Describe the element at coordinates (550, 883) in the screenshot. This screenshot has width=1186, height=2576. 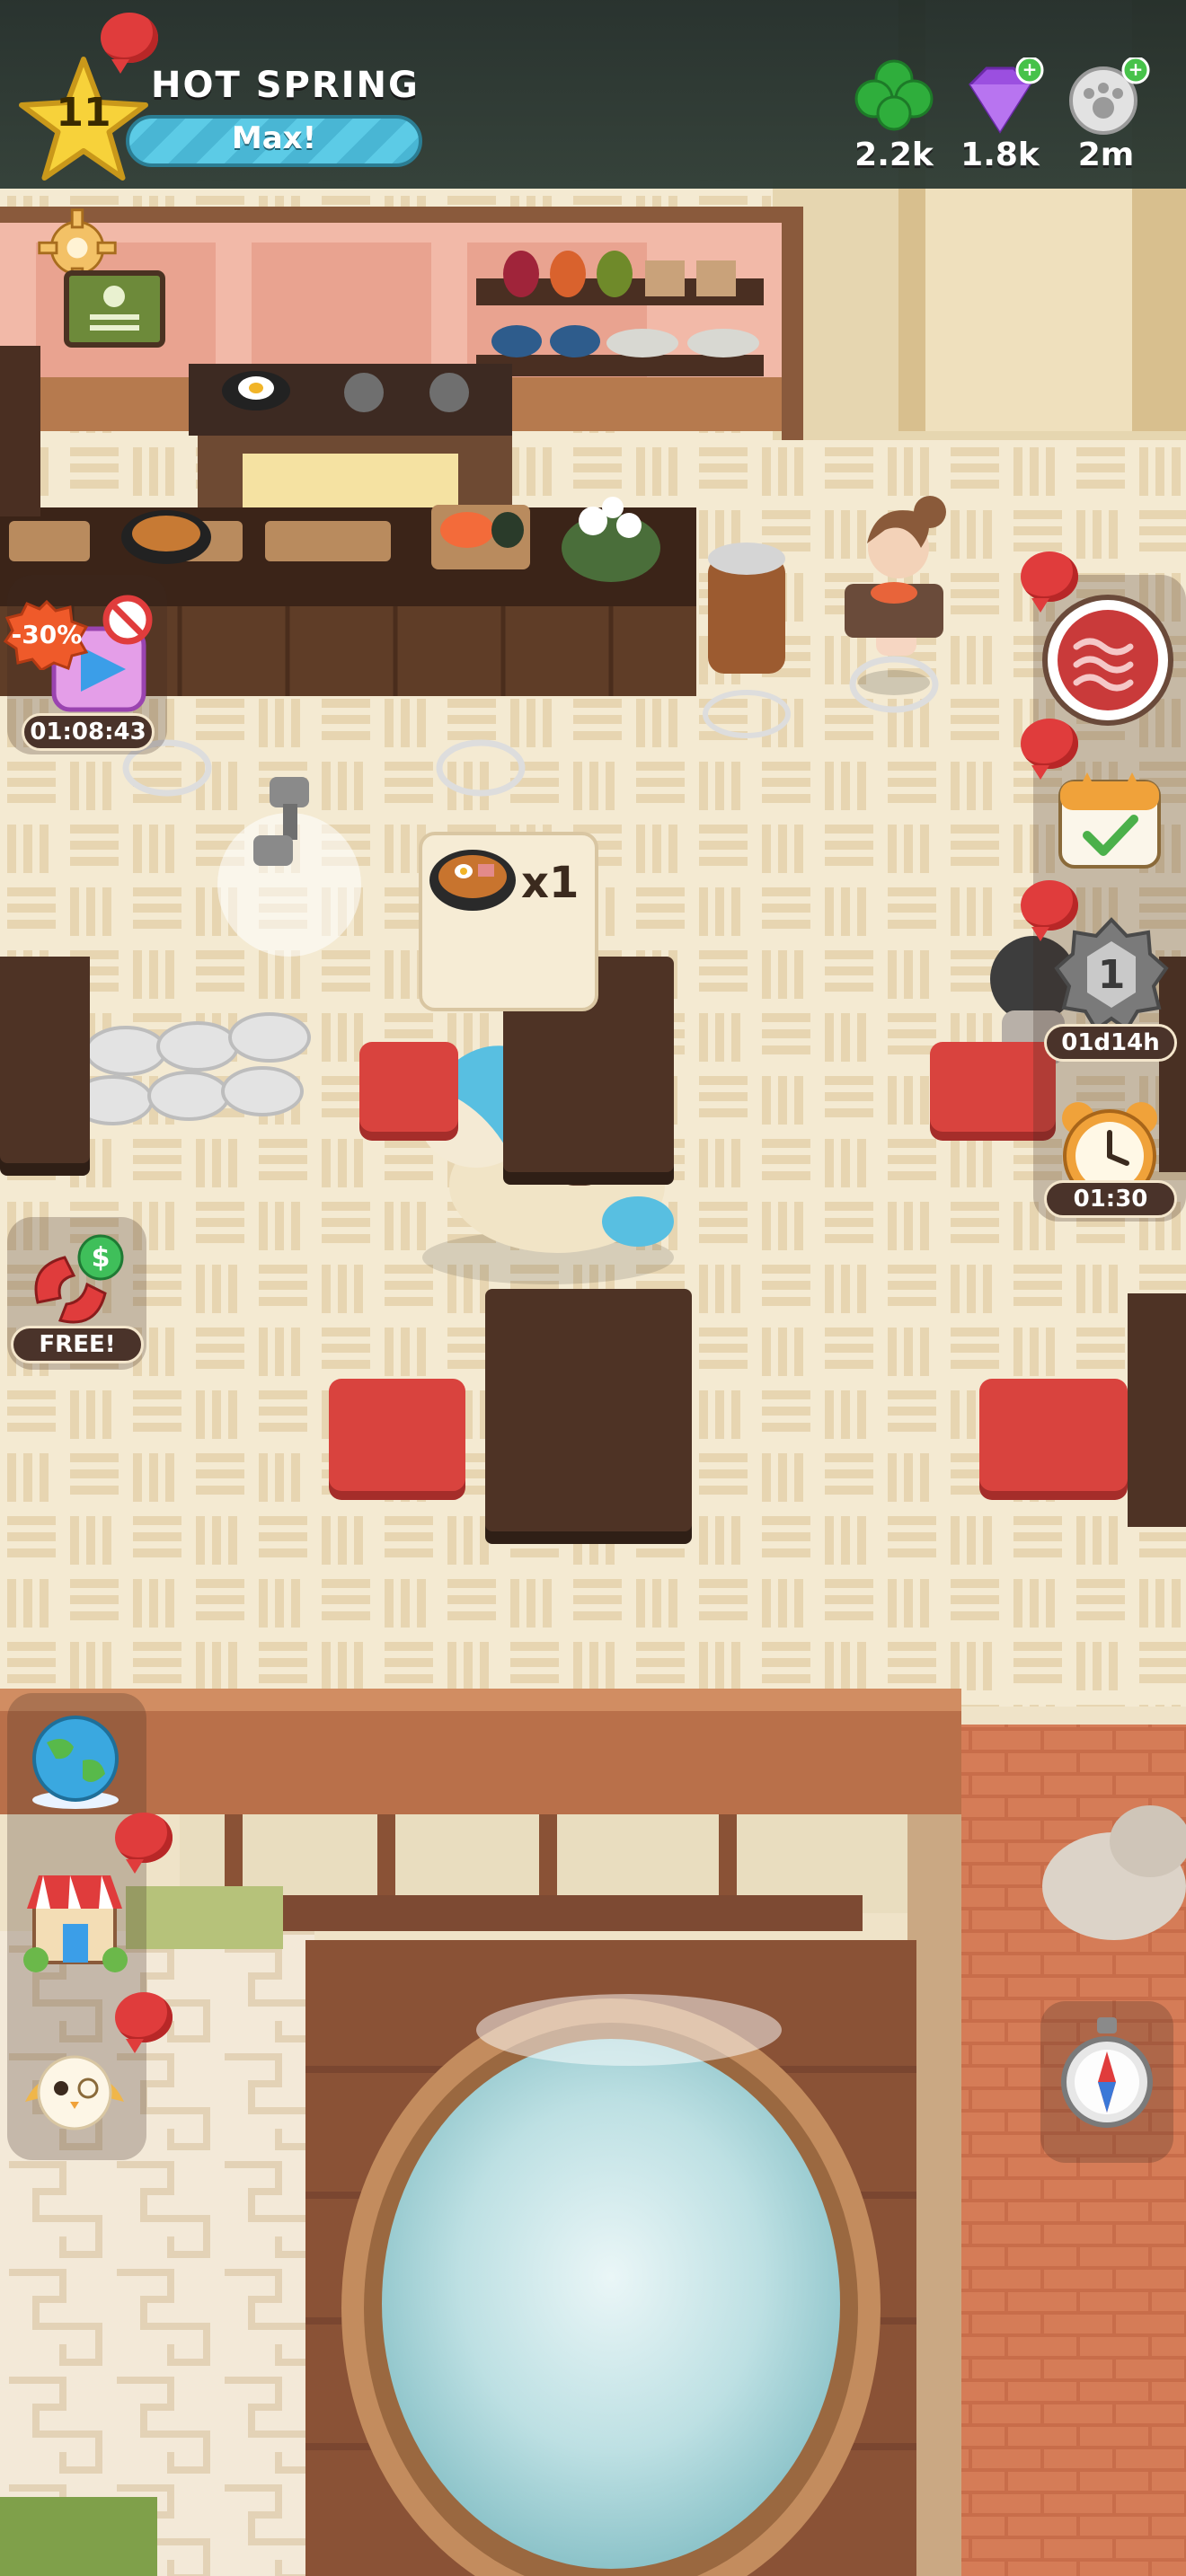
I see `order-quantity: x1` at that location.